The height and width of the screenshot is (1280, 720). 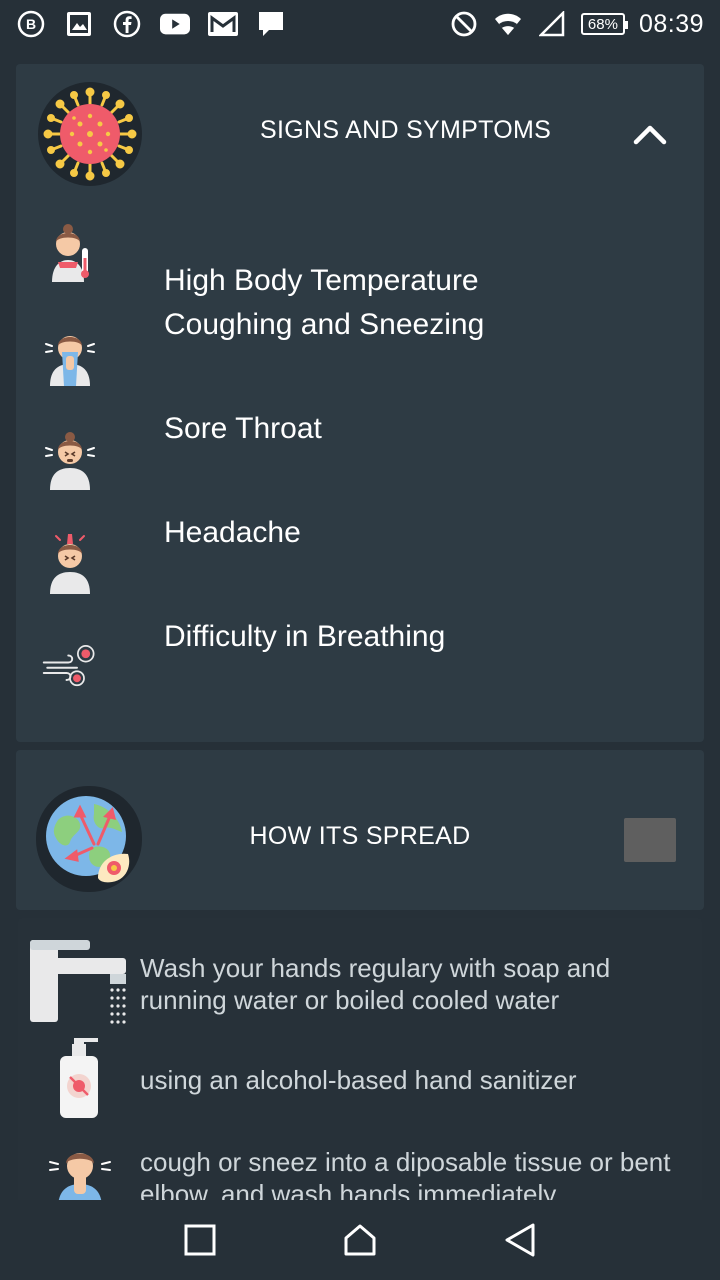 What do you see at coordinates (360, 665) in the screenshot?
I see `symptom-item: Difficulty in Breathing` at bounding box center [360, 665].